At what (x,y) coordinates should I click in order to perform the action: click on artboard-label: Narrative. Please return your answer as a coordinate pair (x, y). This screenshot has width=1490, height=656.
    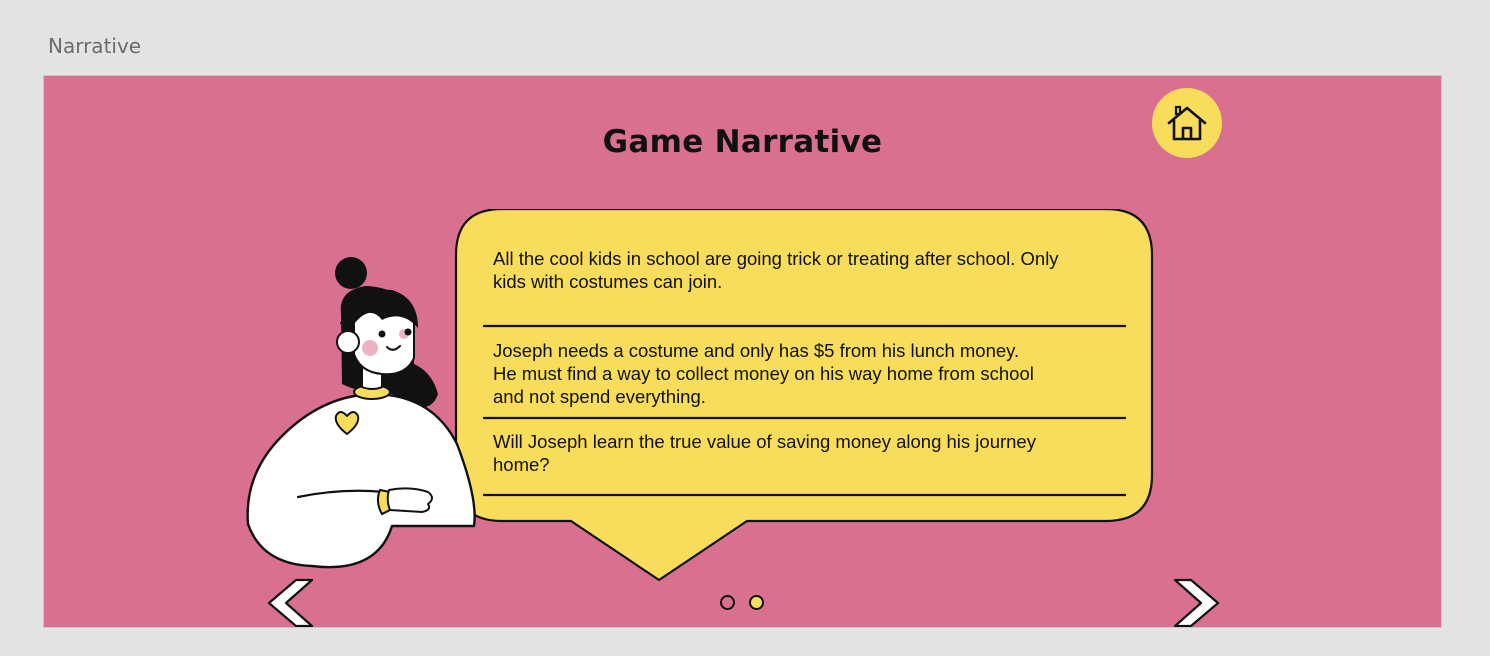
    Looking at the image, I should click on (95, 46).